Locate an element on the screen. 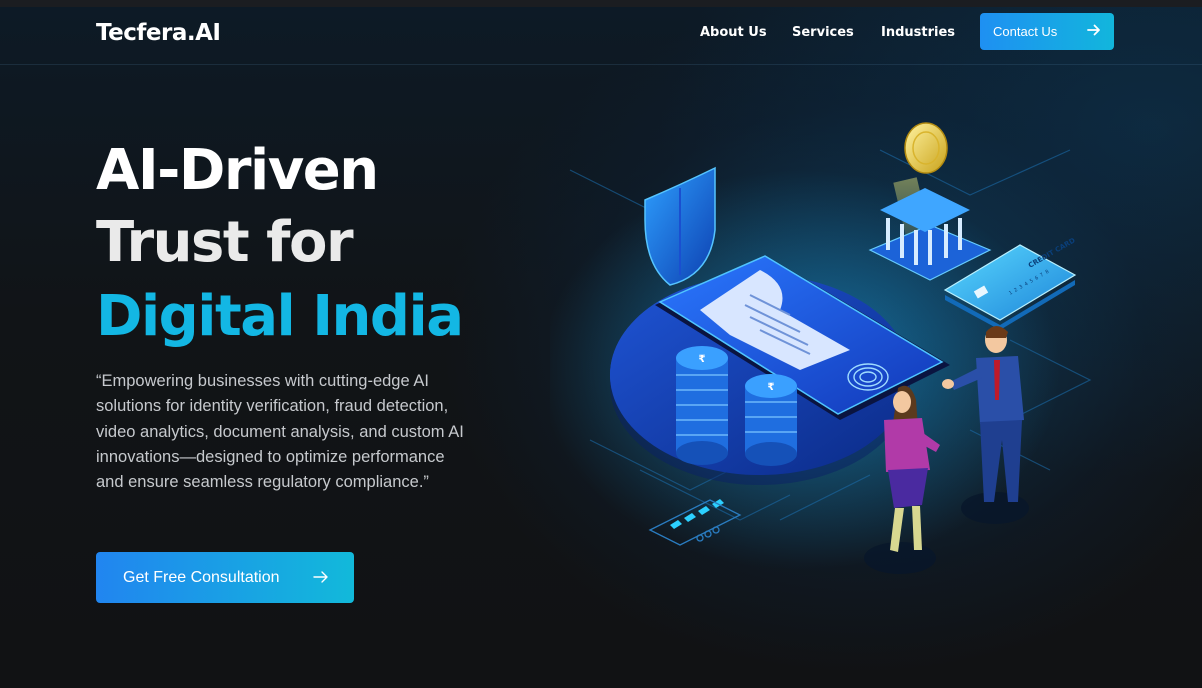 Image resolution: width=1202 pixels, height=688 pixels. hero-title-line-3: Digital India is located at coordinates (280, 316).